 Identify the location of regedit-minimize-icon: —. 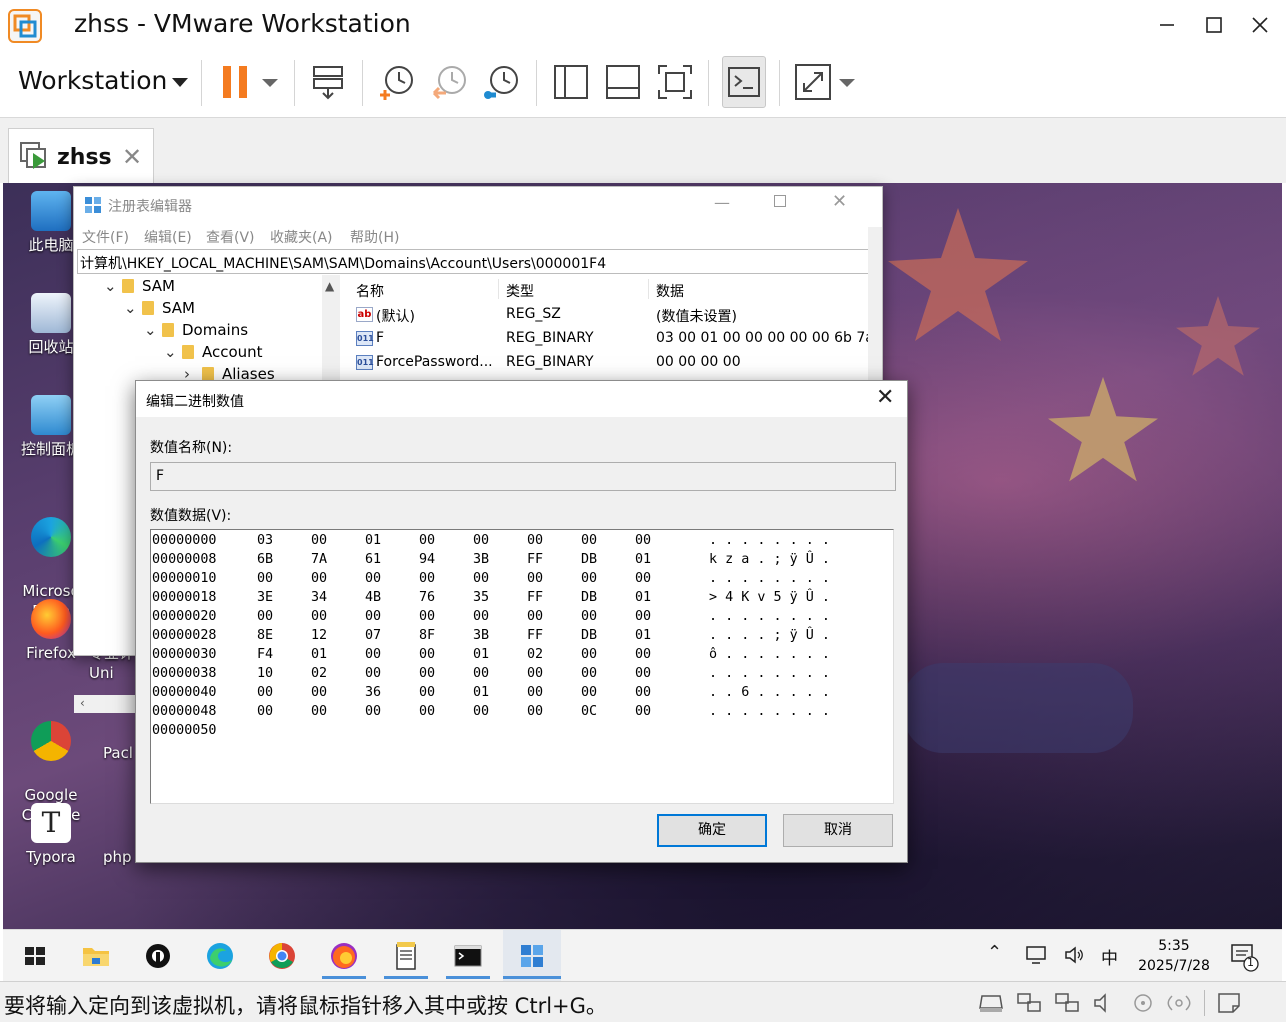
(722, 202).